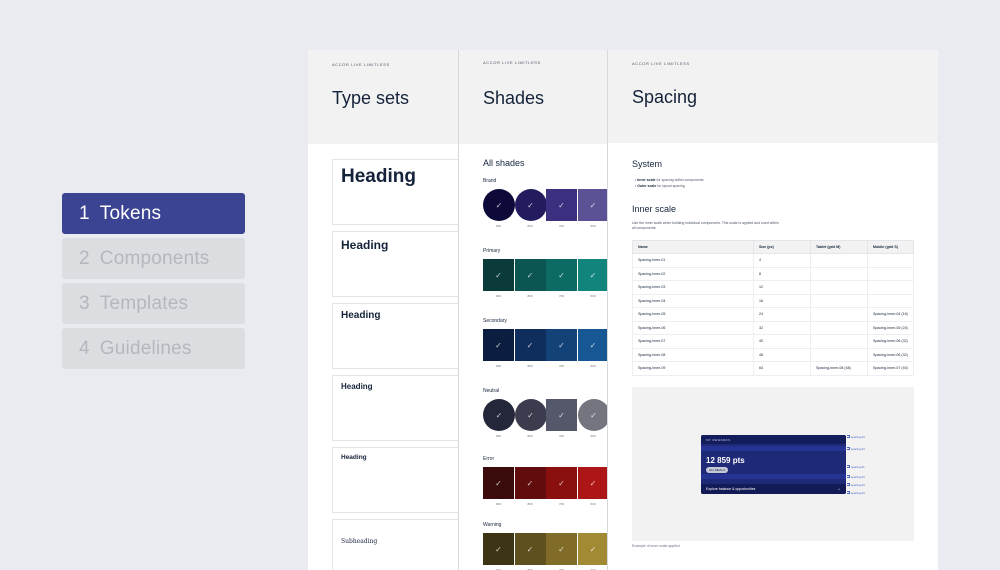 The image size is (1000, 570). Describe the element at coordinates (782, 314) in the screenshot. I see `table-cell: 24` at that location.